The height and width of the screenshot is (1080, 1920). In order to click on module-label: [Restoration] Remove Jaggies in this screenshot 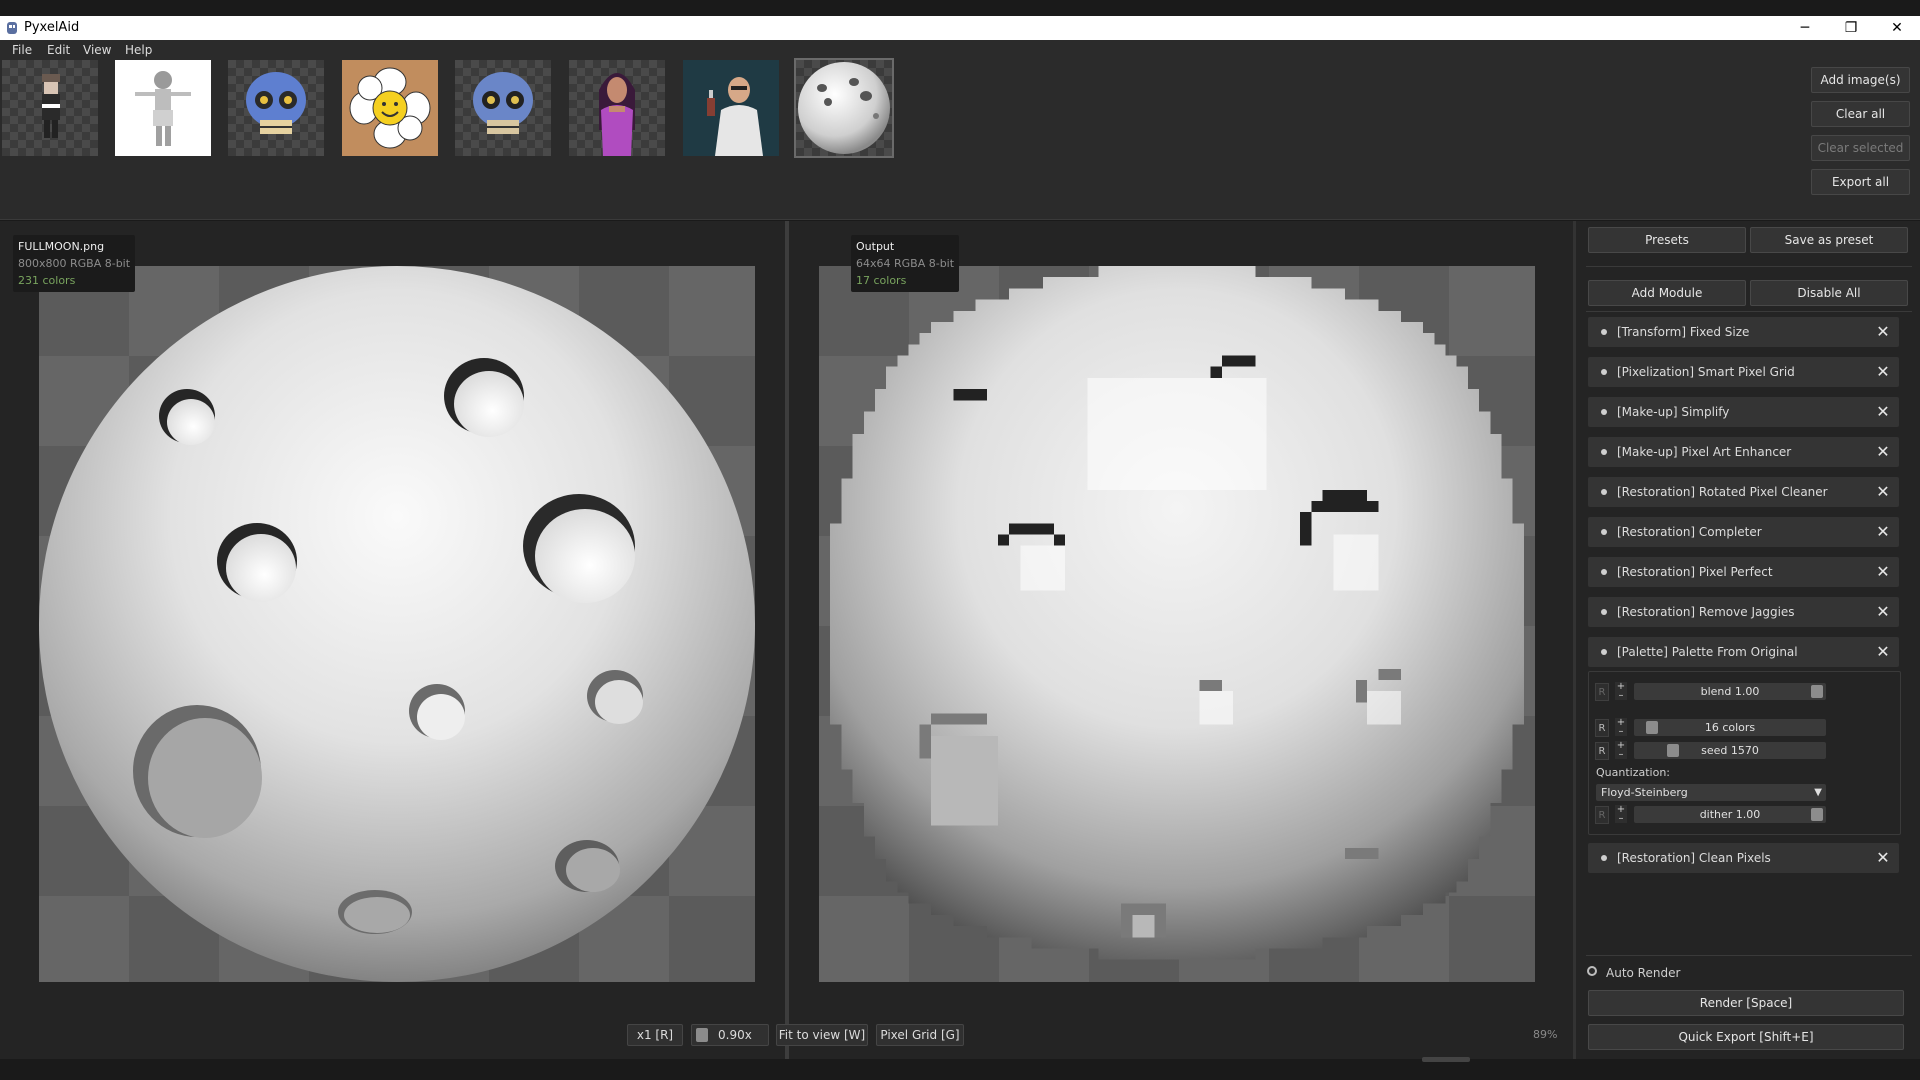, I will do `click(1706, 612)`.